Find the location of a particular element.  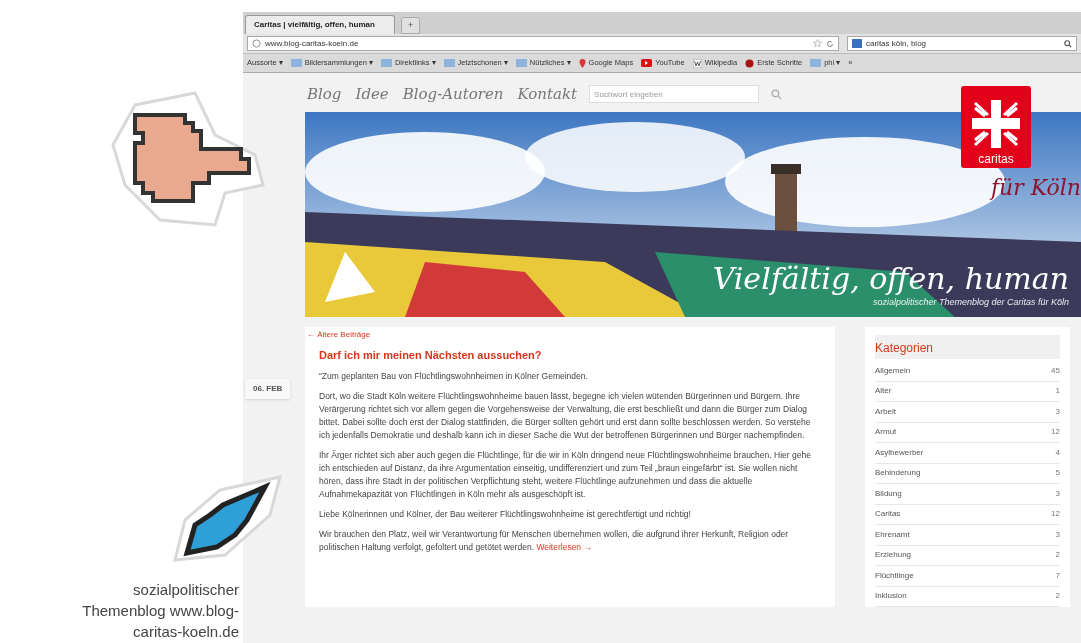

category-link: Allgemein is located at coordinates (893, 370).